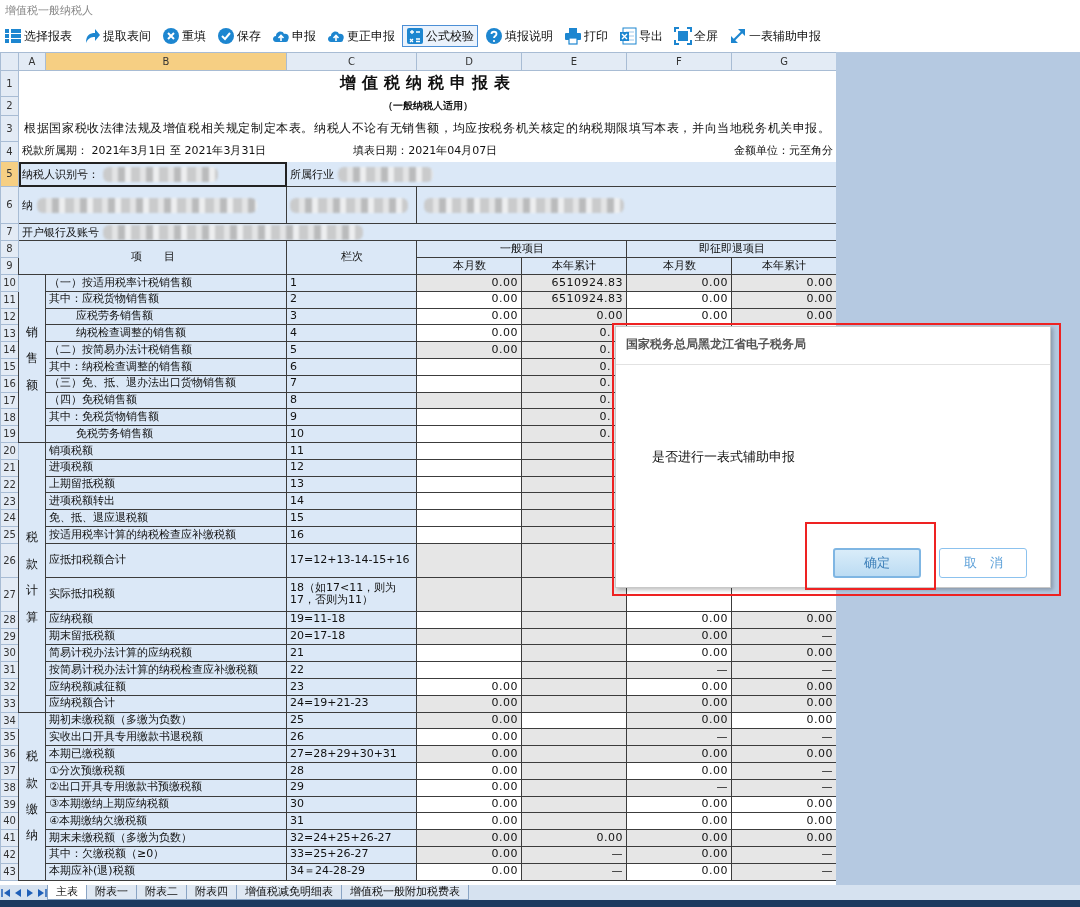 This screenshot has height=907, width=1080. I want to click on row-number: 26, so click(9, 560).